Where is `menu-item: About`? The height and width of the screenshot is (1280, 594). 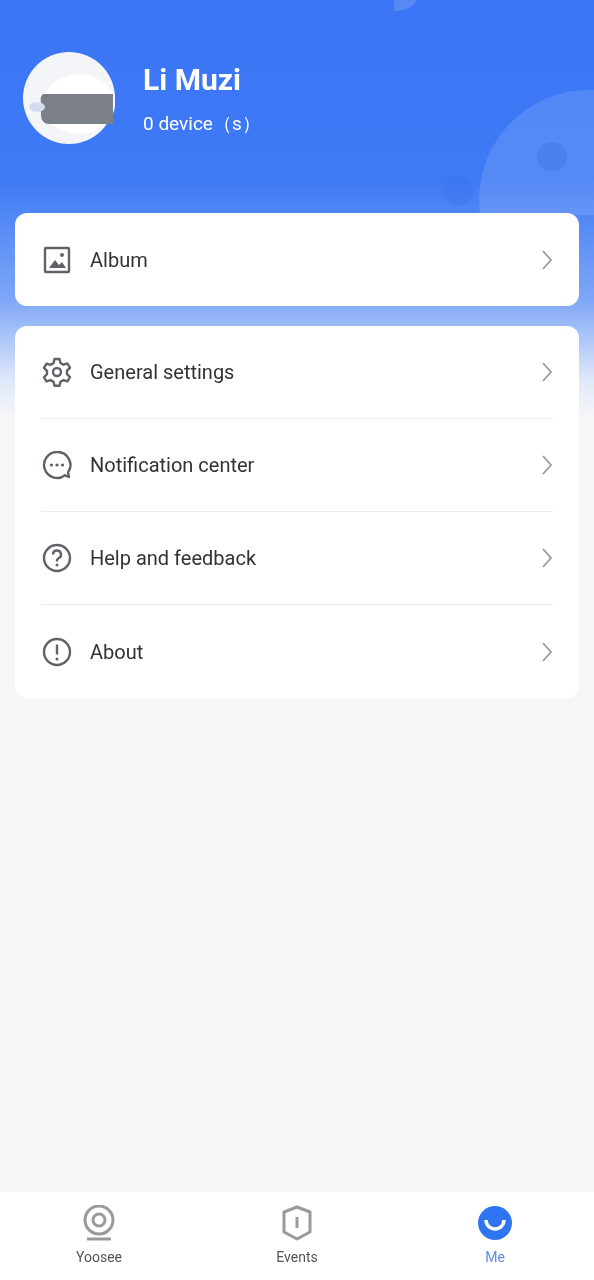 menu-item: About is located at coordinates (297, 651).